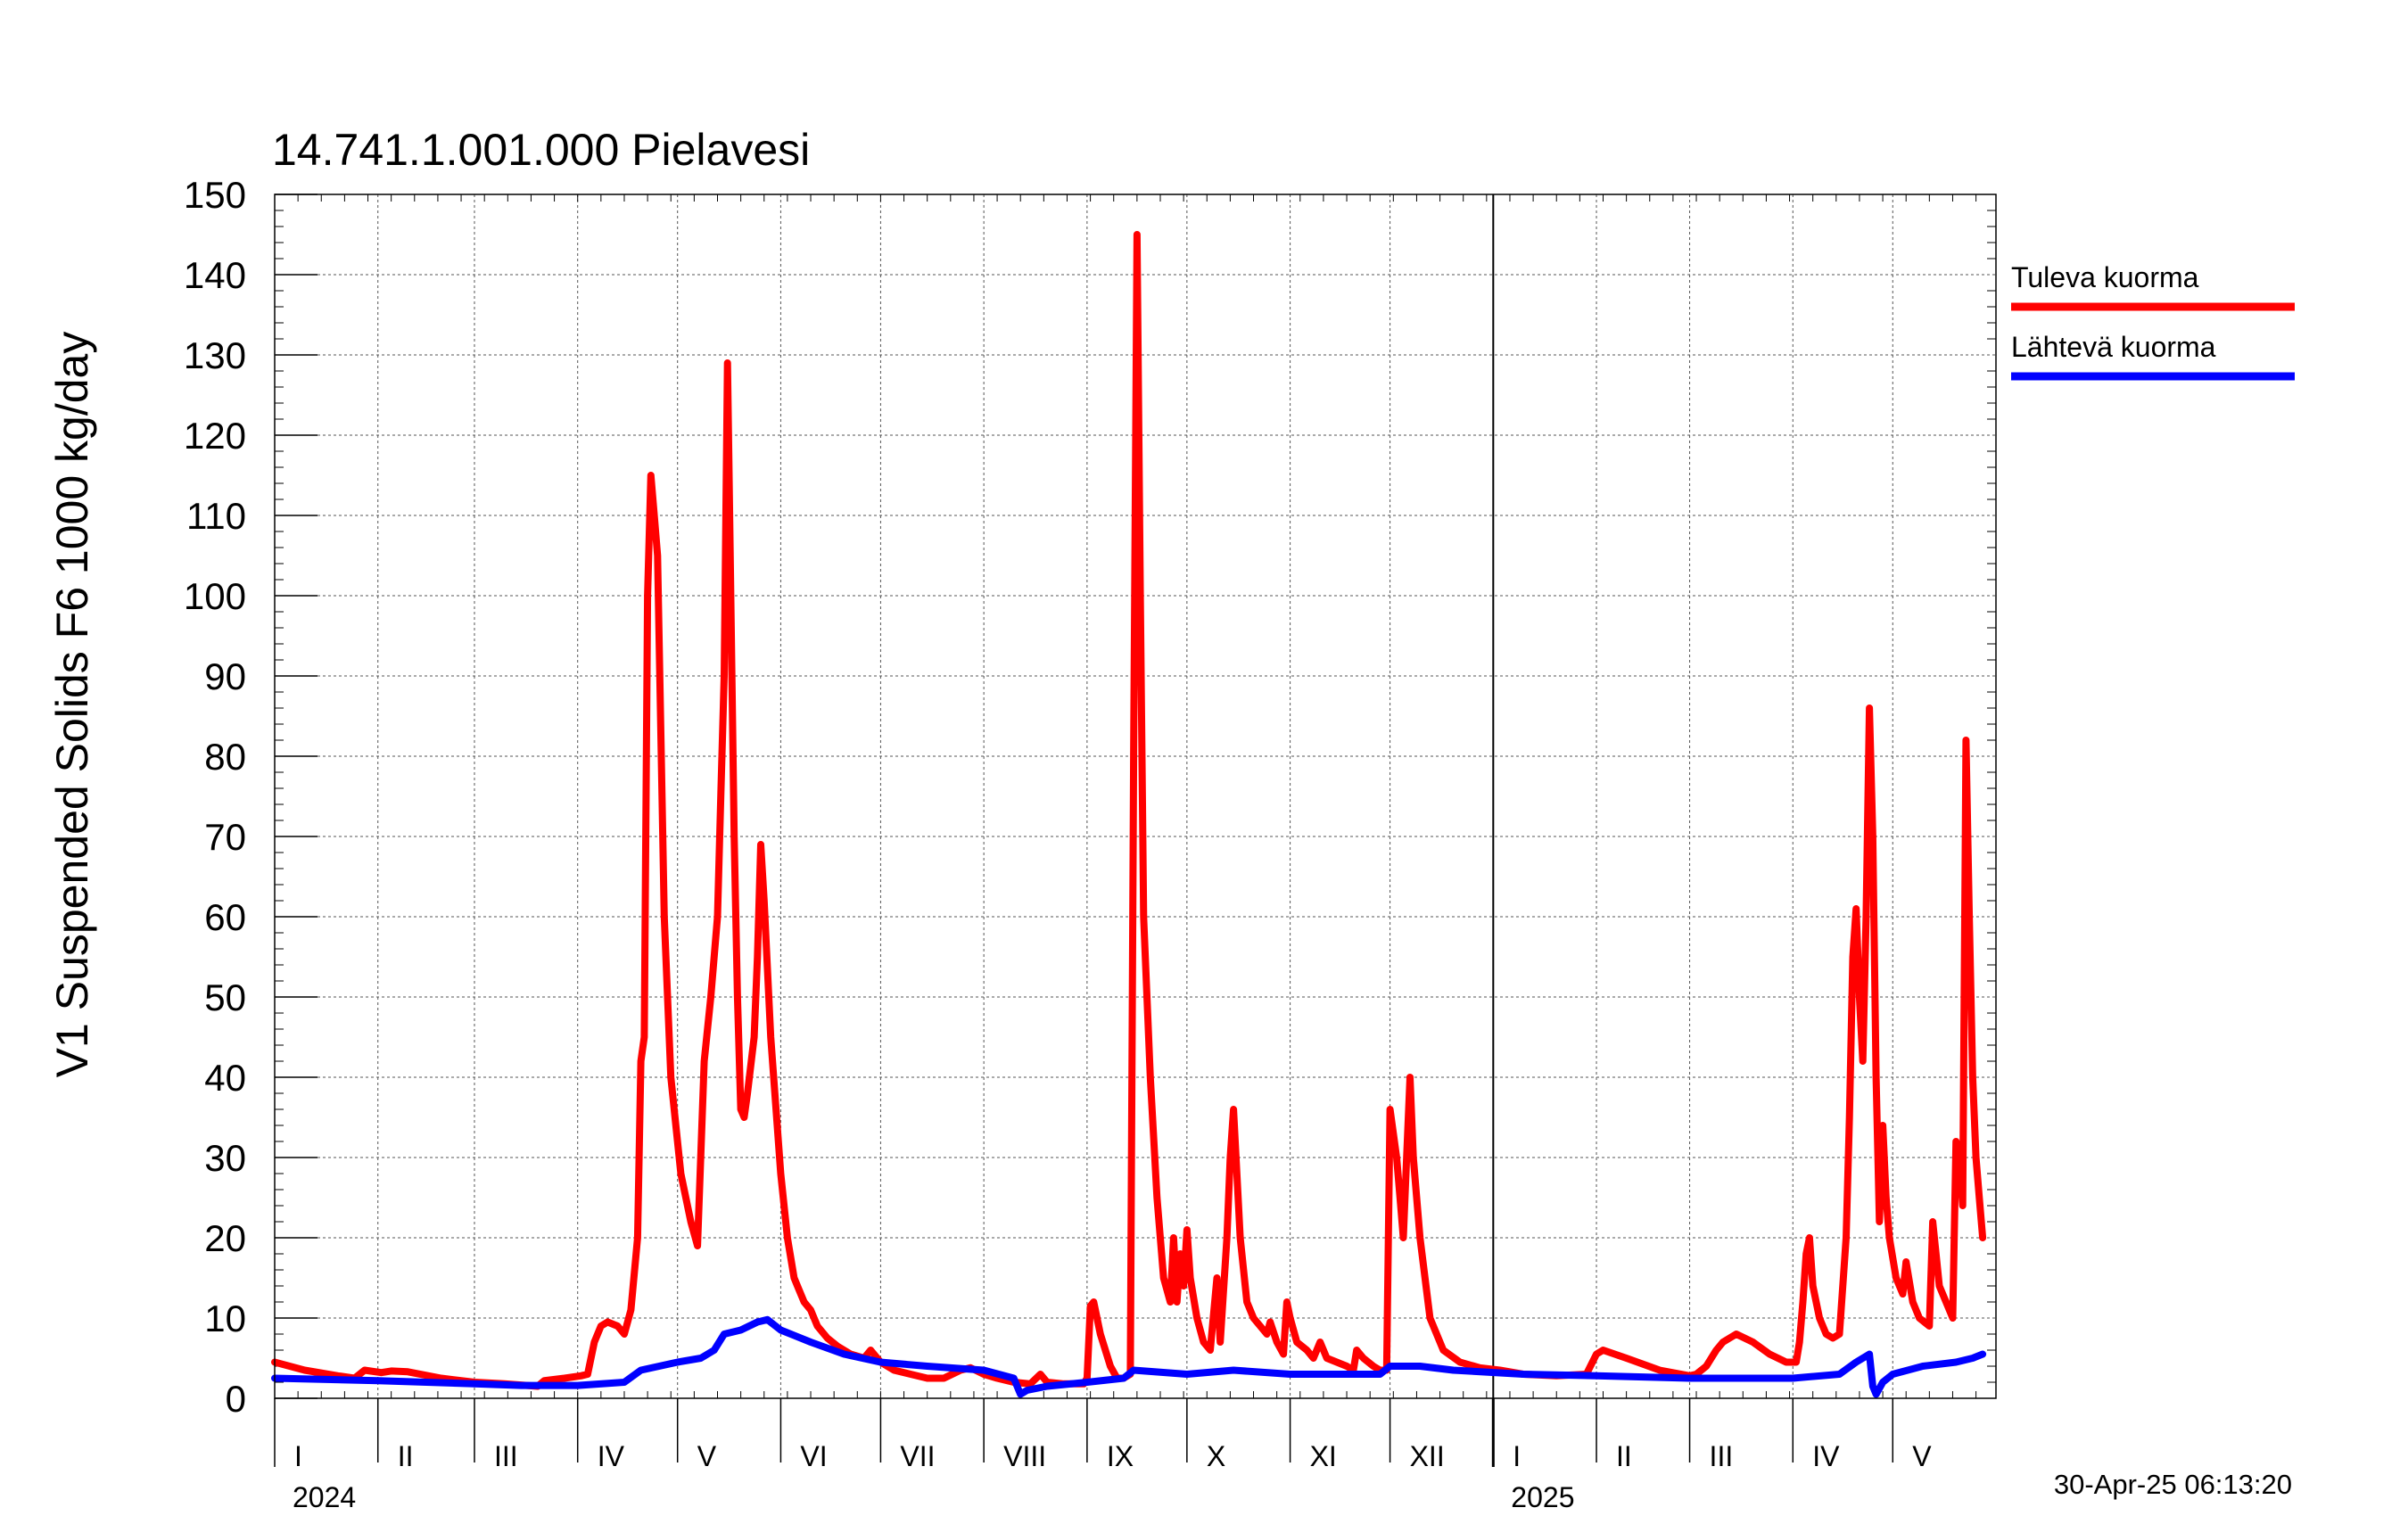 The width and height of the screenshot is (2408, 1516). What do you see at coordinates (1024, 1456) in the screenshot?
I see `x-month-label: VIII` at bounding box center [1024, 1456].